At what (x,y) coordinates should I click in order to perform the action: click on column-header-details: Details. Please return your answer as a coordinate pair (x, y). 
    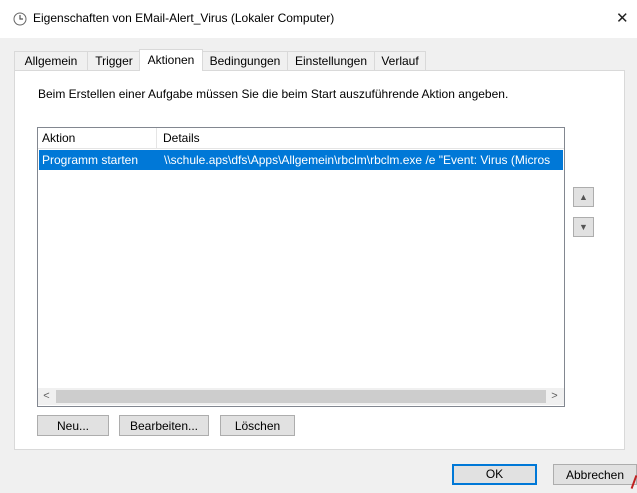
    Looking at the image, I should click on (181, 138).